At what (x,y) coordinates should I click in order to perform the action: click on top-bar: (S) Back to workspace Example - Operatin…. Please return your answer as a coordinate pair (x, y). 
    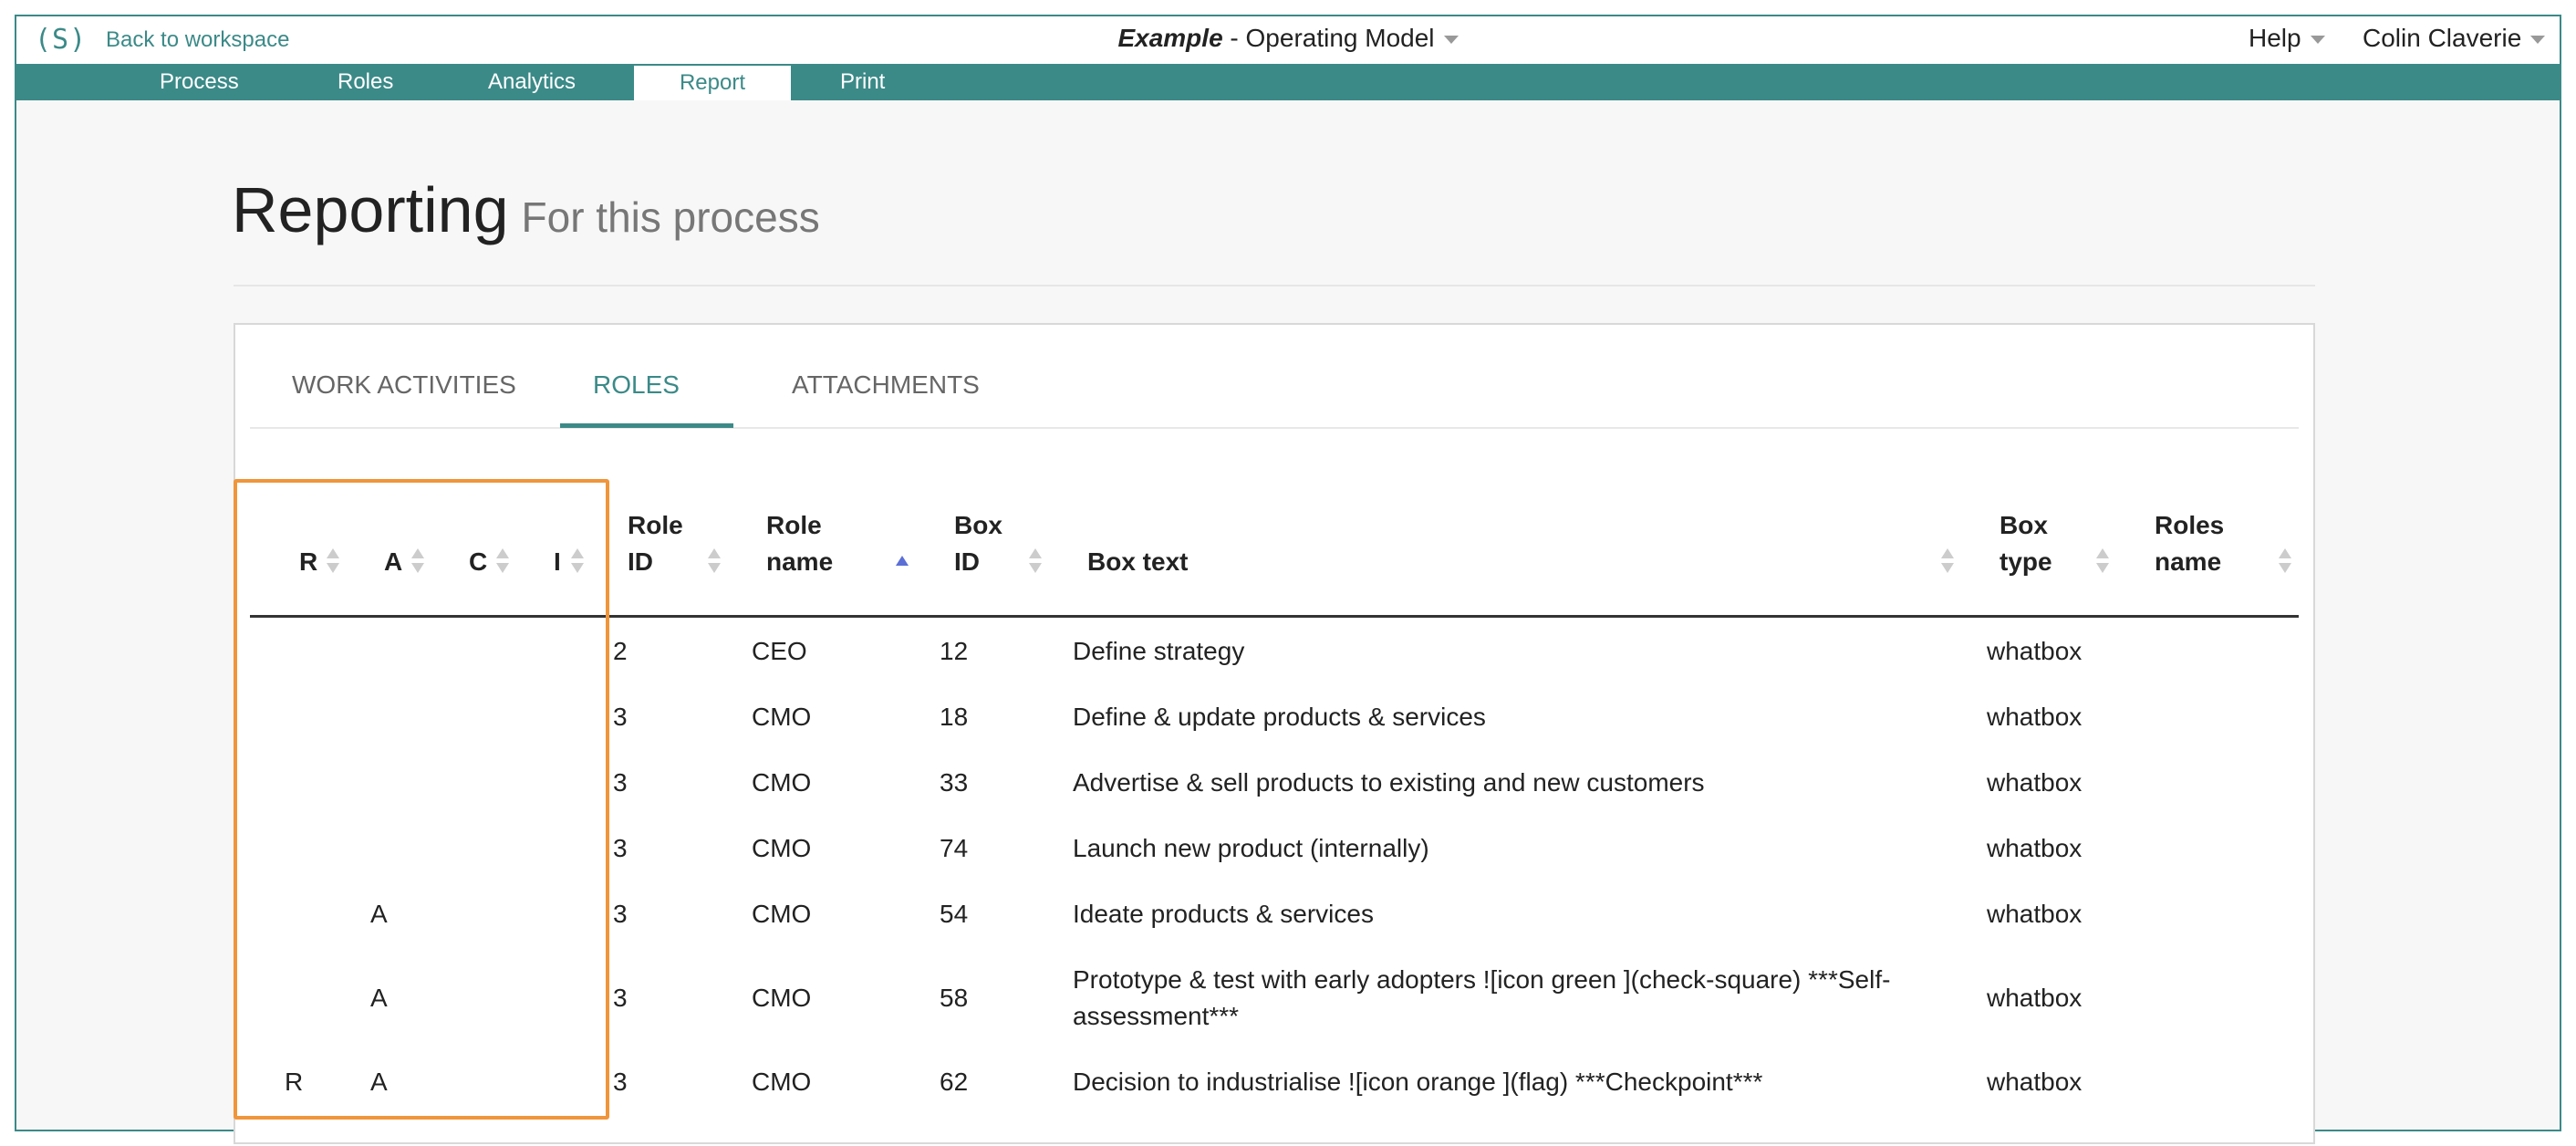
    Looking at the image, I should click on (1288, 40).